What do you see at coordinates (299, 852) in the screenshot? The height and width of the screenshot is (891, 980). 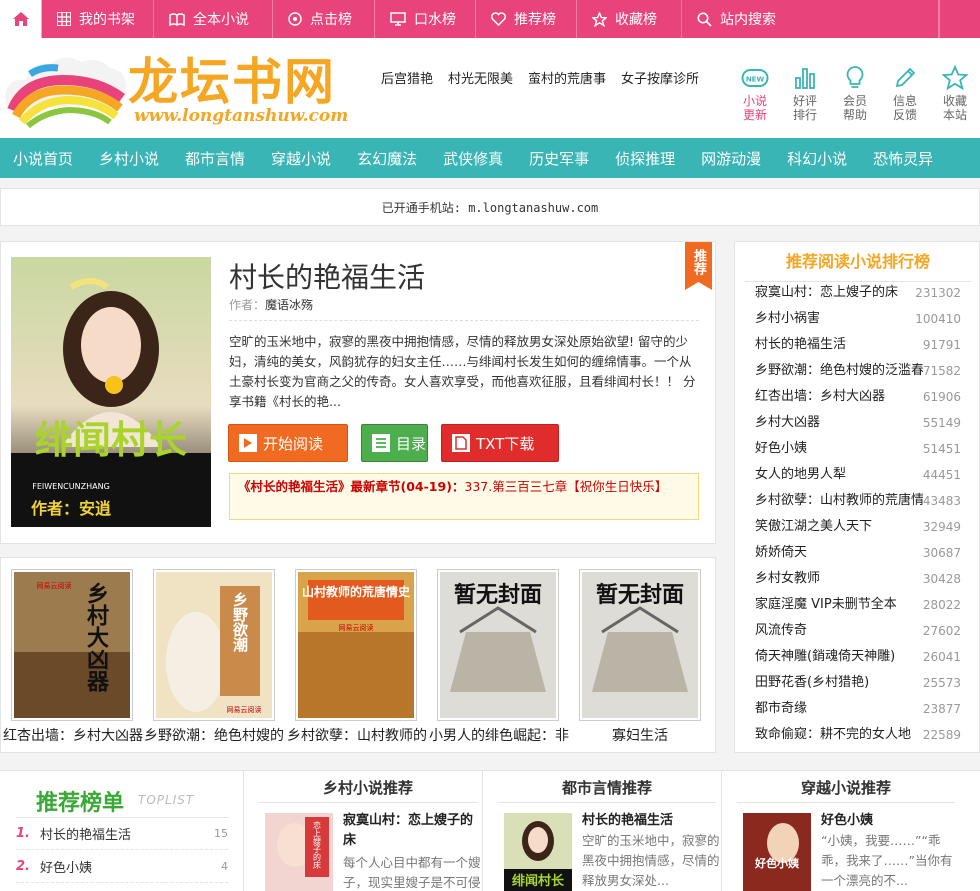 I see `rec-cover-image: 恋上嫂子的床` at bounding box center [299, 852].